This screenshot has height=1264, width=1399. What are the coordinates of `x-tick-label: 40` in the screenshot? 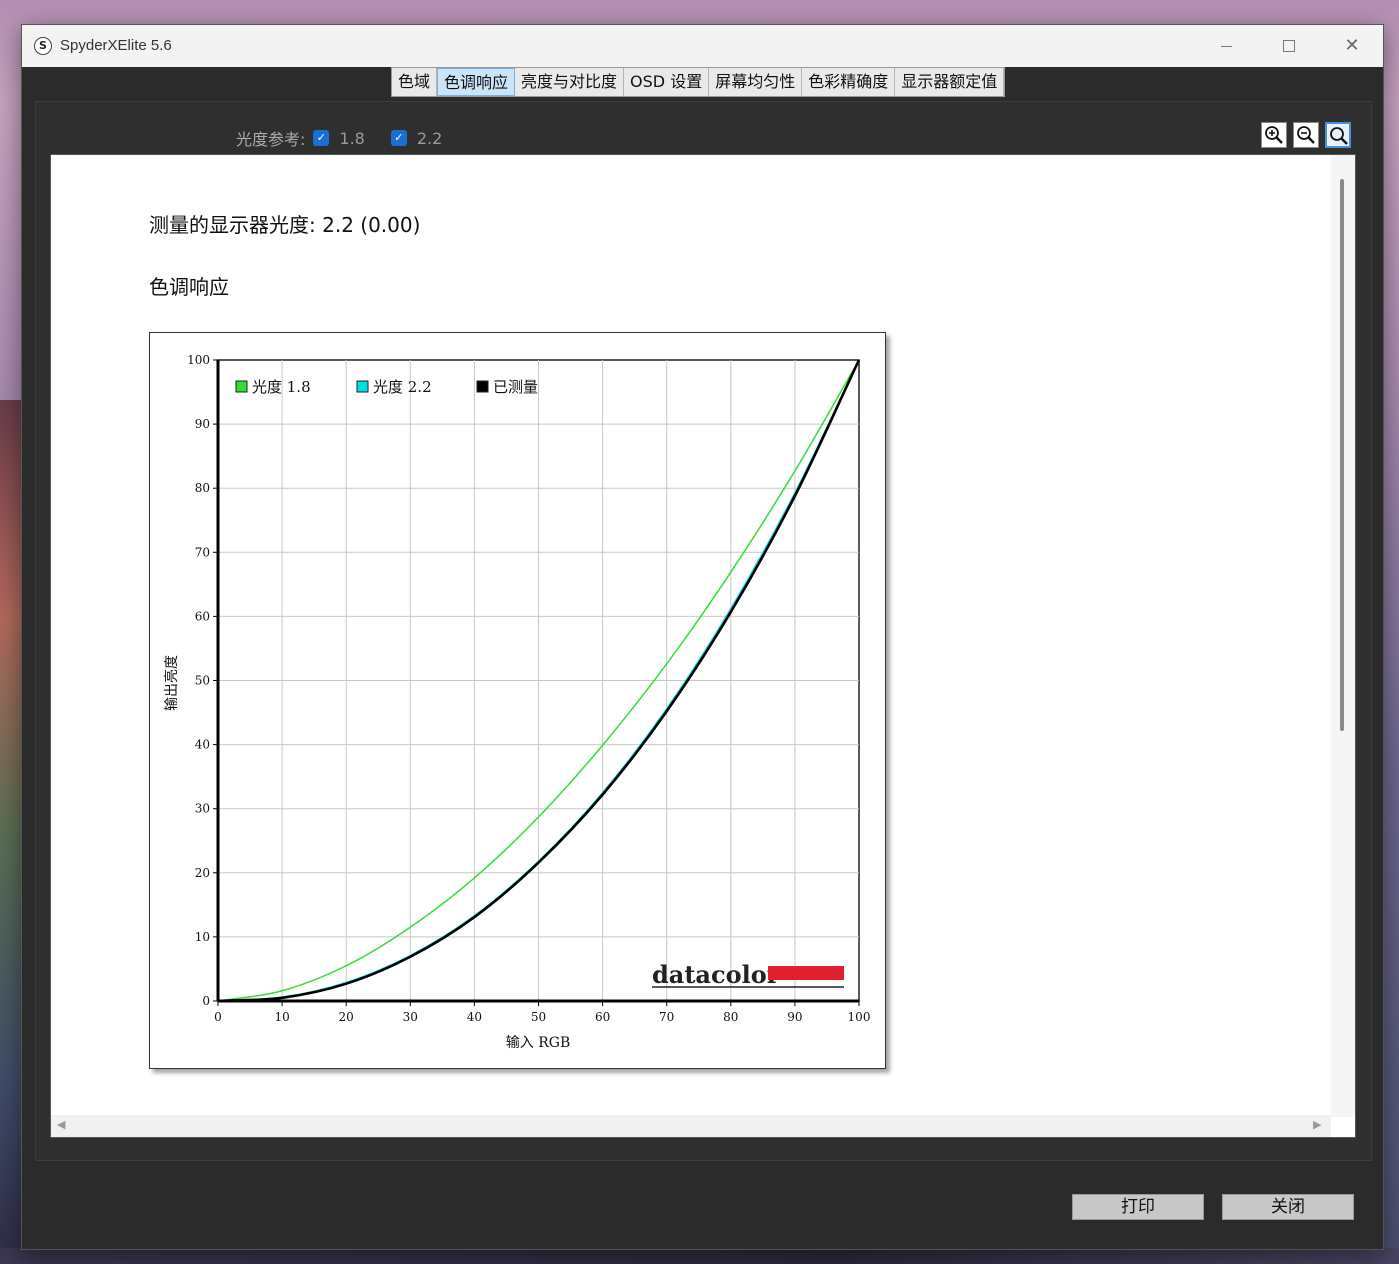 It's located at (474, 1017).